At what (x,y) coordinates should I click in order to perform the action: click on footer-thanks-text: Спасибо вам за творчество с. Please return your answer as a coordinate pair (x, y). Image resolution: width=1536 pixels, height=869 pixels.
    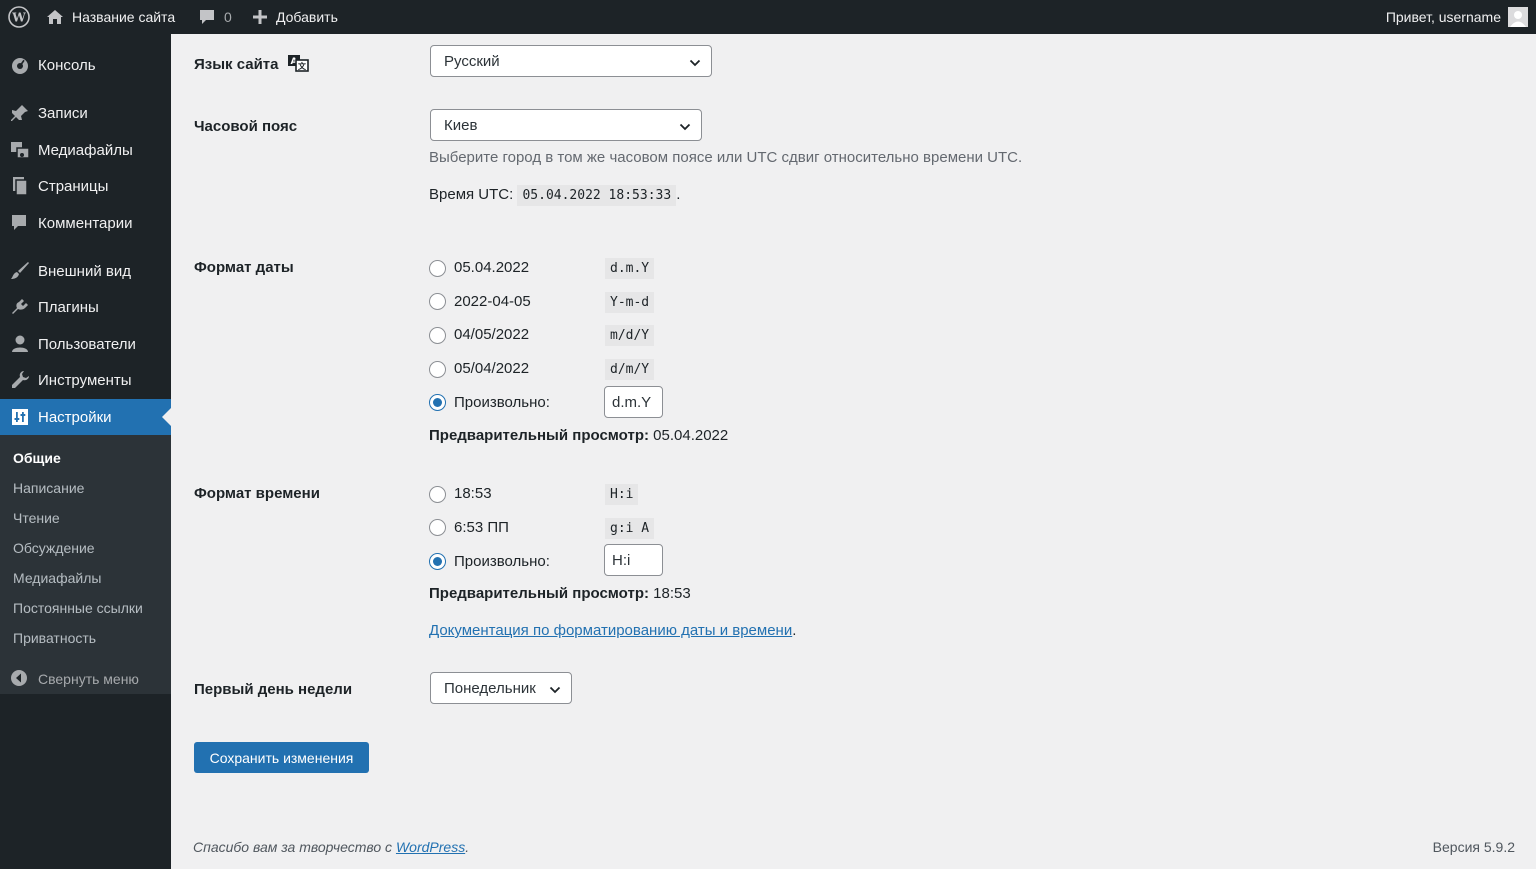
    Looking at the image, I should click on (294, 847).